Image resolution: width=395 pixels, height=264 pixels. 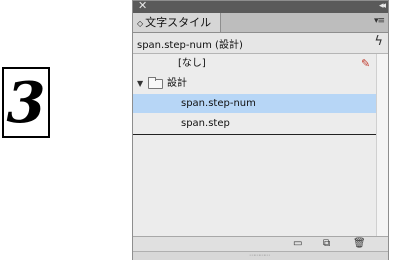 I want to click on step-number-box: 3, so click(x=26, y=102).